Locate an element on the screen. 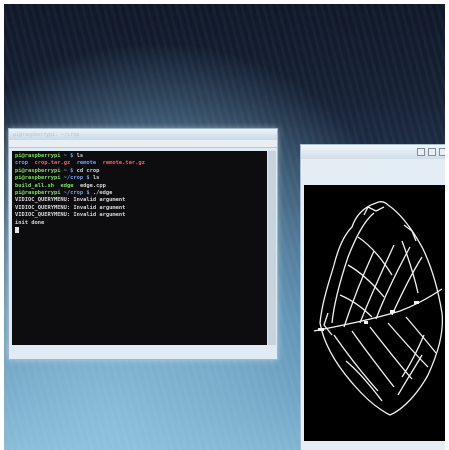  leaf-outline is located at coordinates (381, 308).